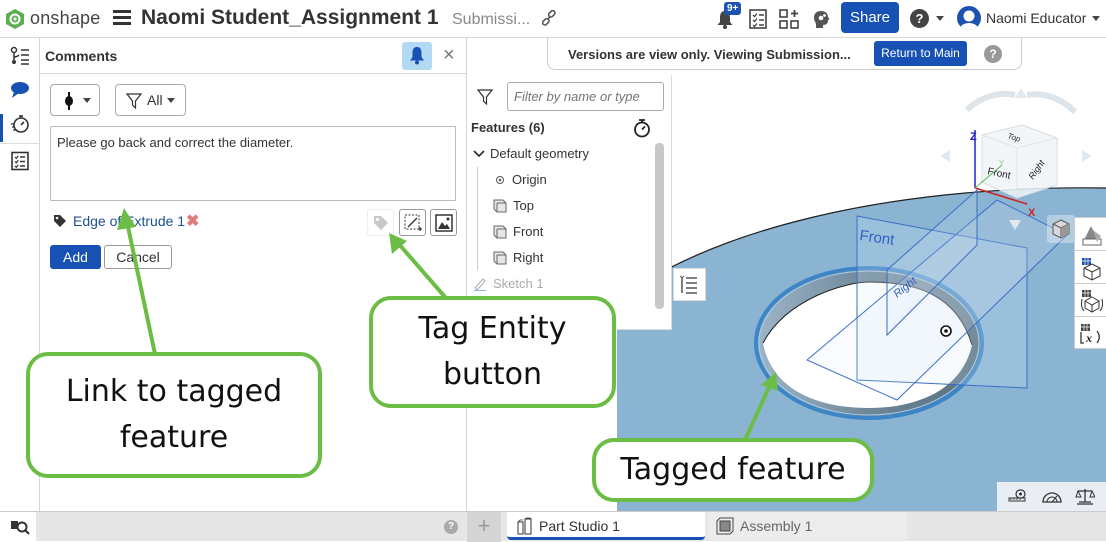  I want to click on tasks-checklist-icon, so click(758, 19).